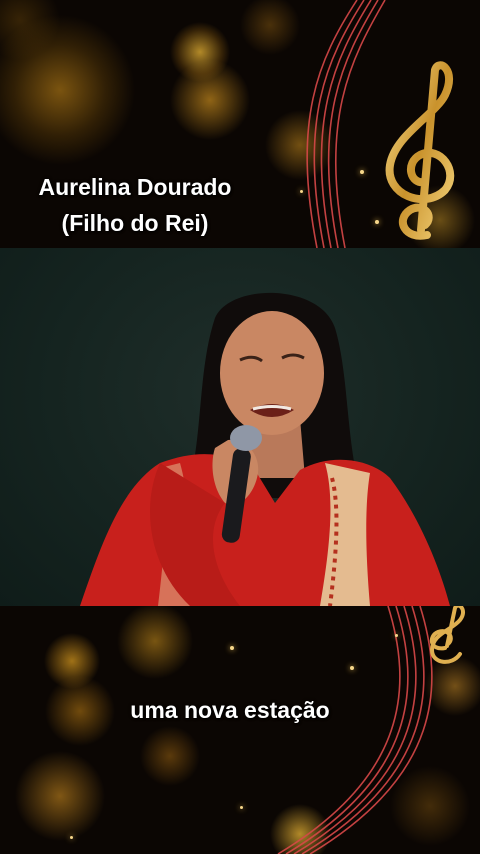  I want to click on lyric-line: uma nova estação, so click(230, 710).